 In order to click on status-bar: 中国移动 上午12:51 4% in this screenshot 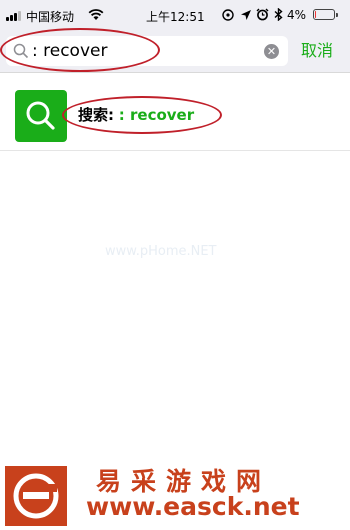, I will do `click(175, 15)`.